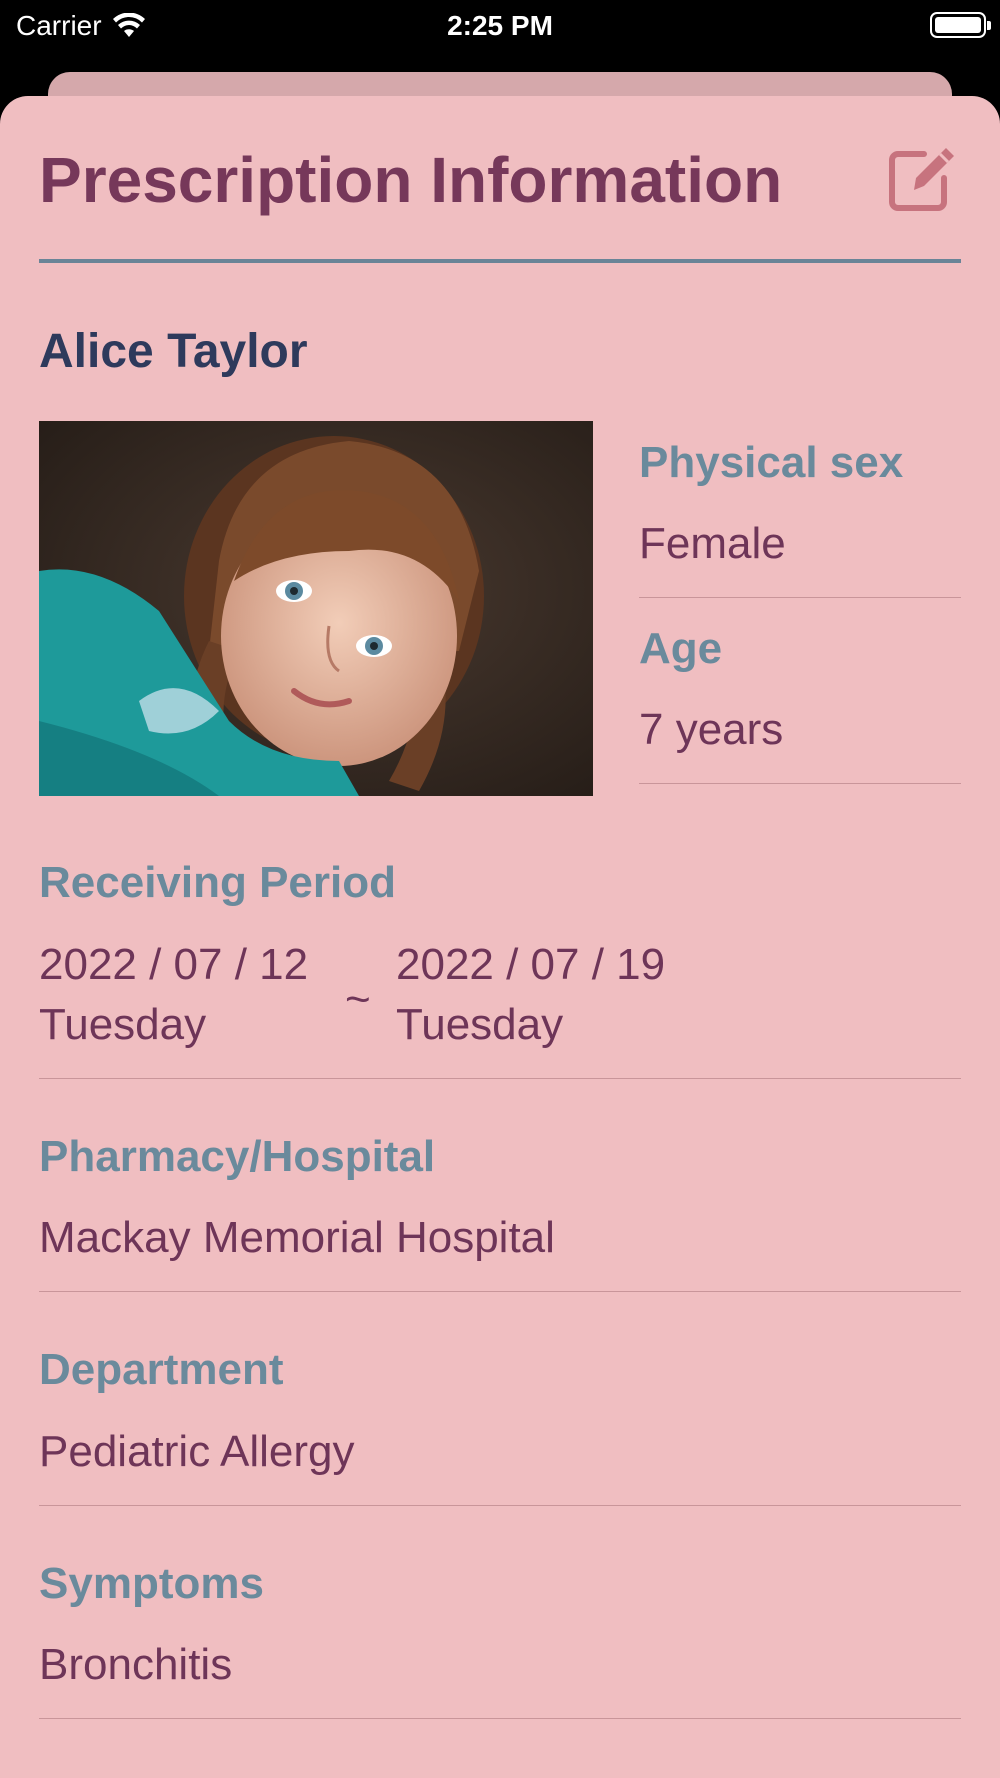 The width and height of the screenshot is (1000, 1778). I want to click on end-date: 2022 / 07 / 19, so click(531, 964).